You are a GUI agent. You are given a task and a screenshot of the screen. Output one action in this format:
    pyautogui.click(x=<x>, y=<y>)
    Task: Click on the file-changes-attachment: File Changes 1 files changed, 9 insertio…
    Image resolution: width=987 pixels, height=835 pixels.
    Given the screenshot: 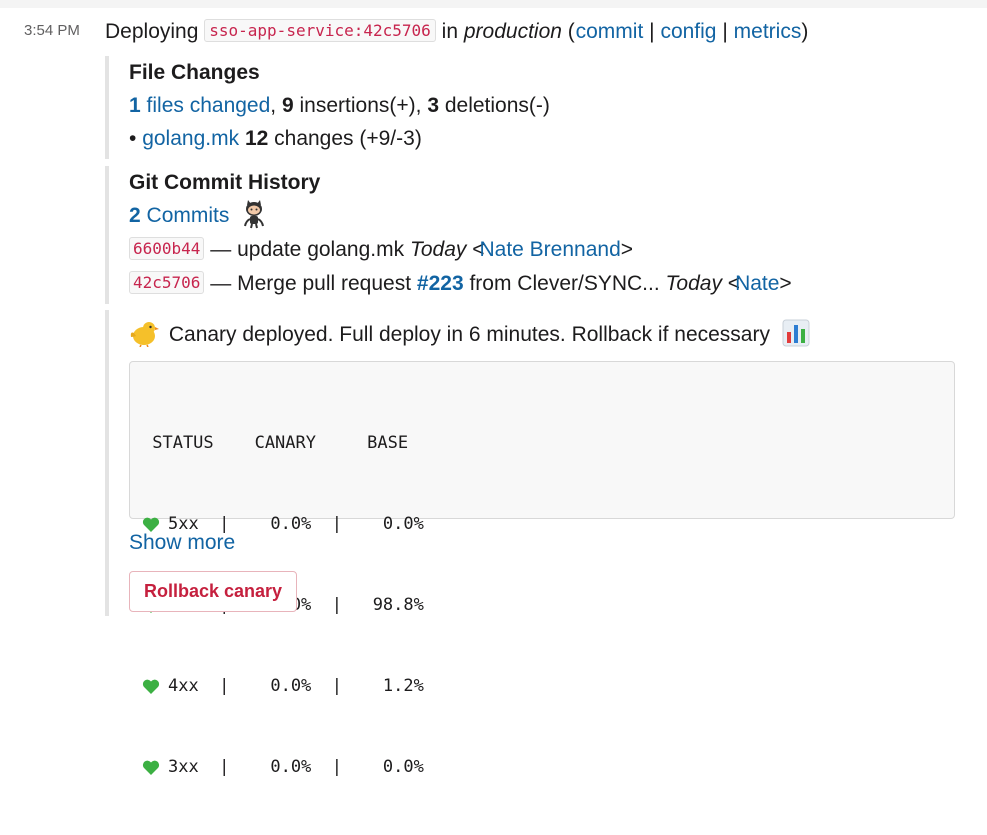 What is the action you would take?
    pyautogui.click(x=537, y=107)
    